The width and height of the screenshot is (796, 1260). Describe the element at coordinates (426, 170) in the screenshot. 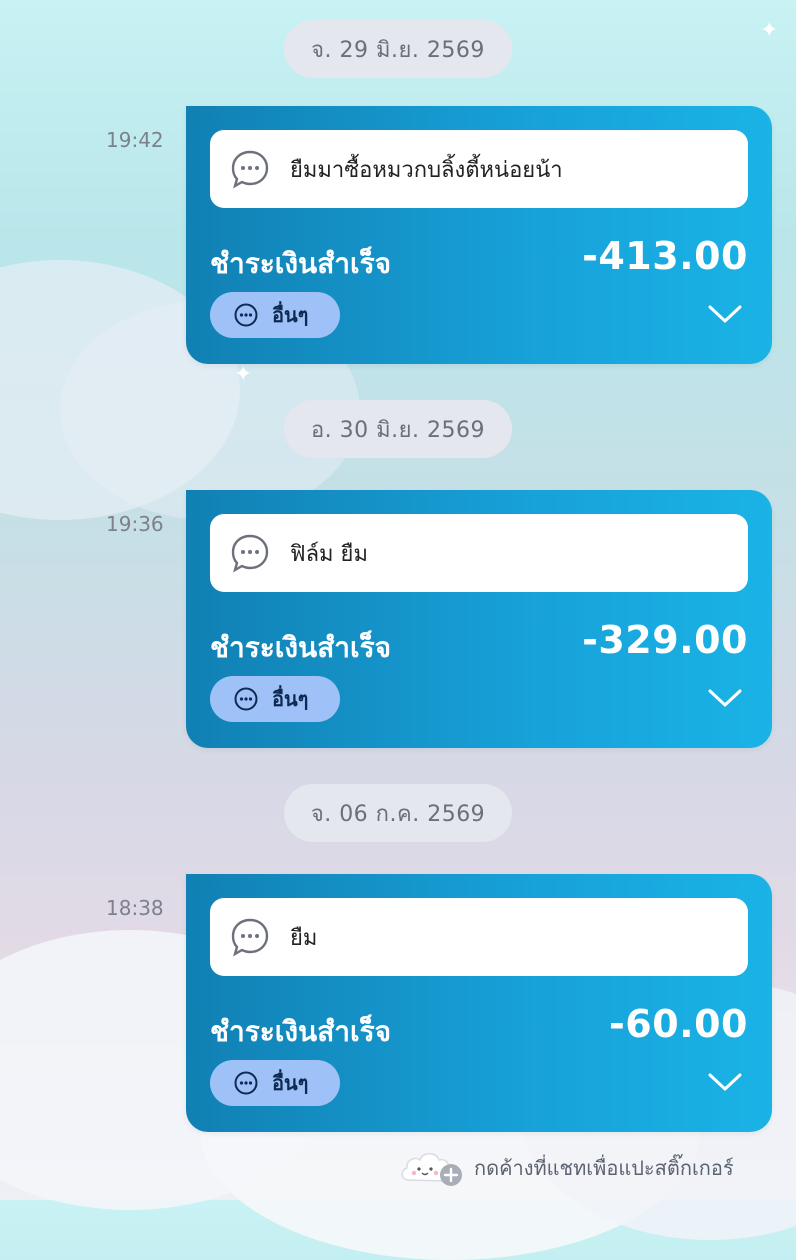

I see `note-text: ยืมมาซื้อหมวกบลิ้งตี้หน่อยน้า` at that location.